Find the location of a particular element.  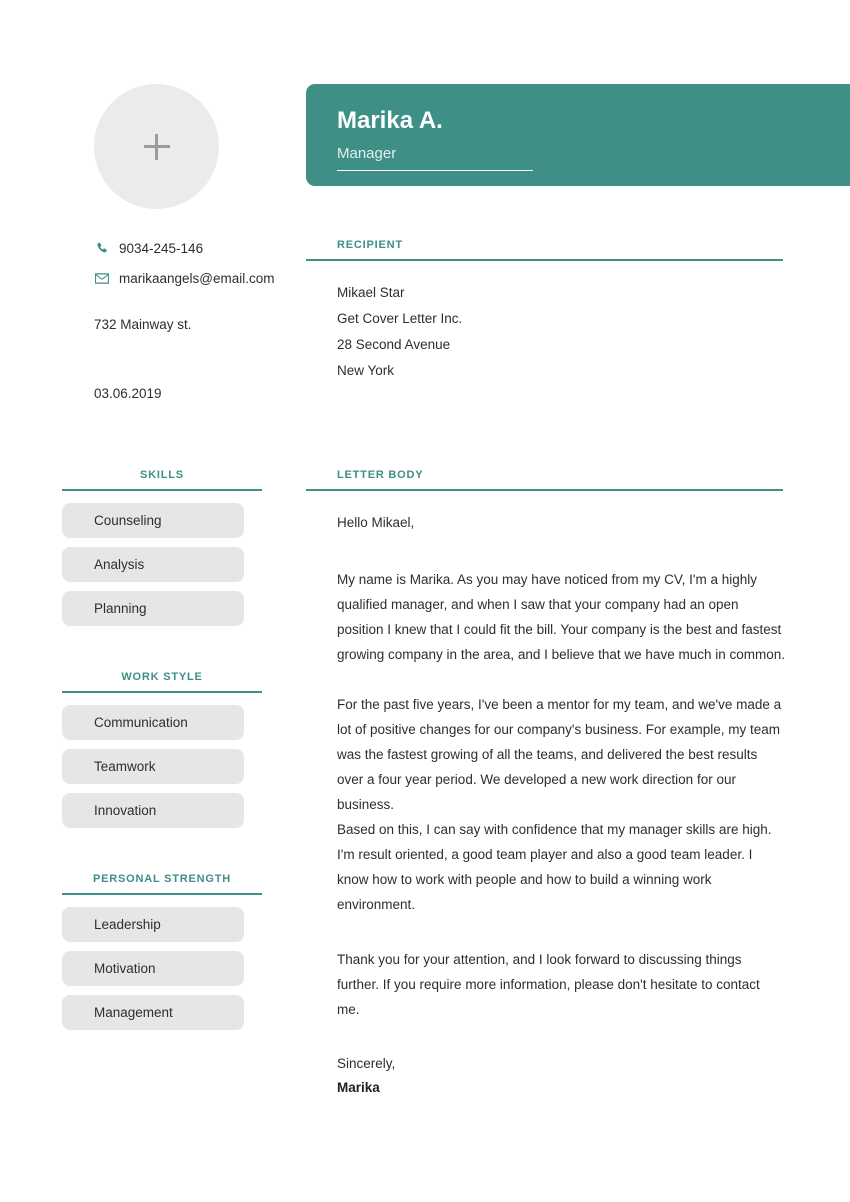

work-style-pill: Communication is located at coordinates (153, 722).